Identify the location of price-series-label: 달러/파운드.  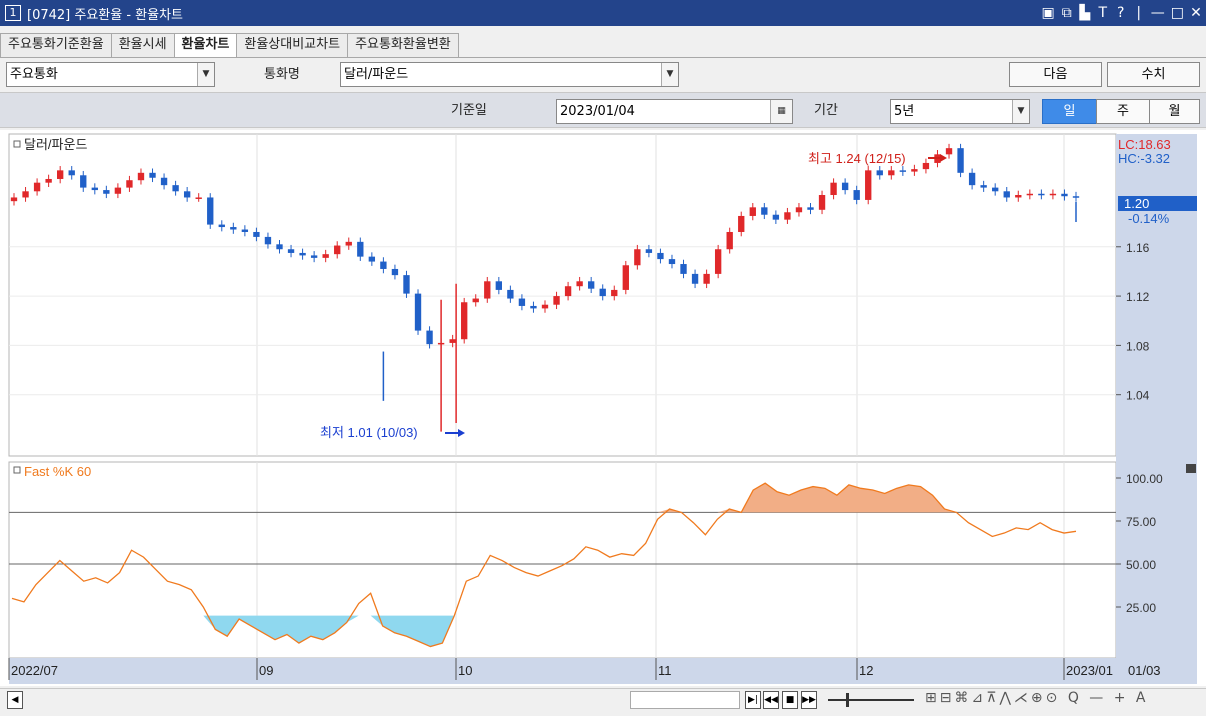
(55, 144).